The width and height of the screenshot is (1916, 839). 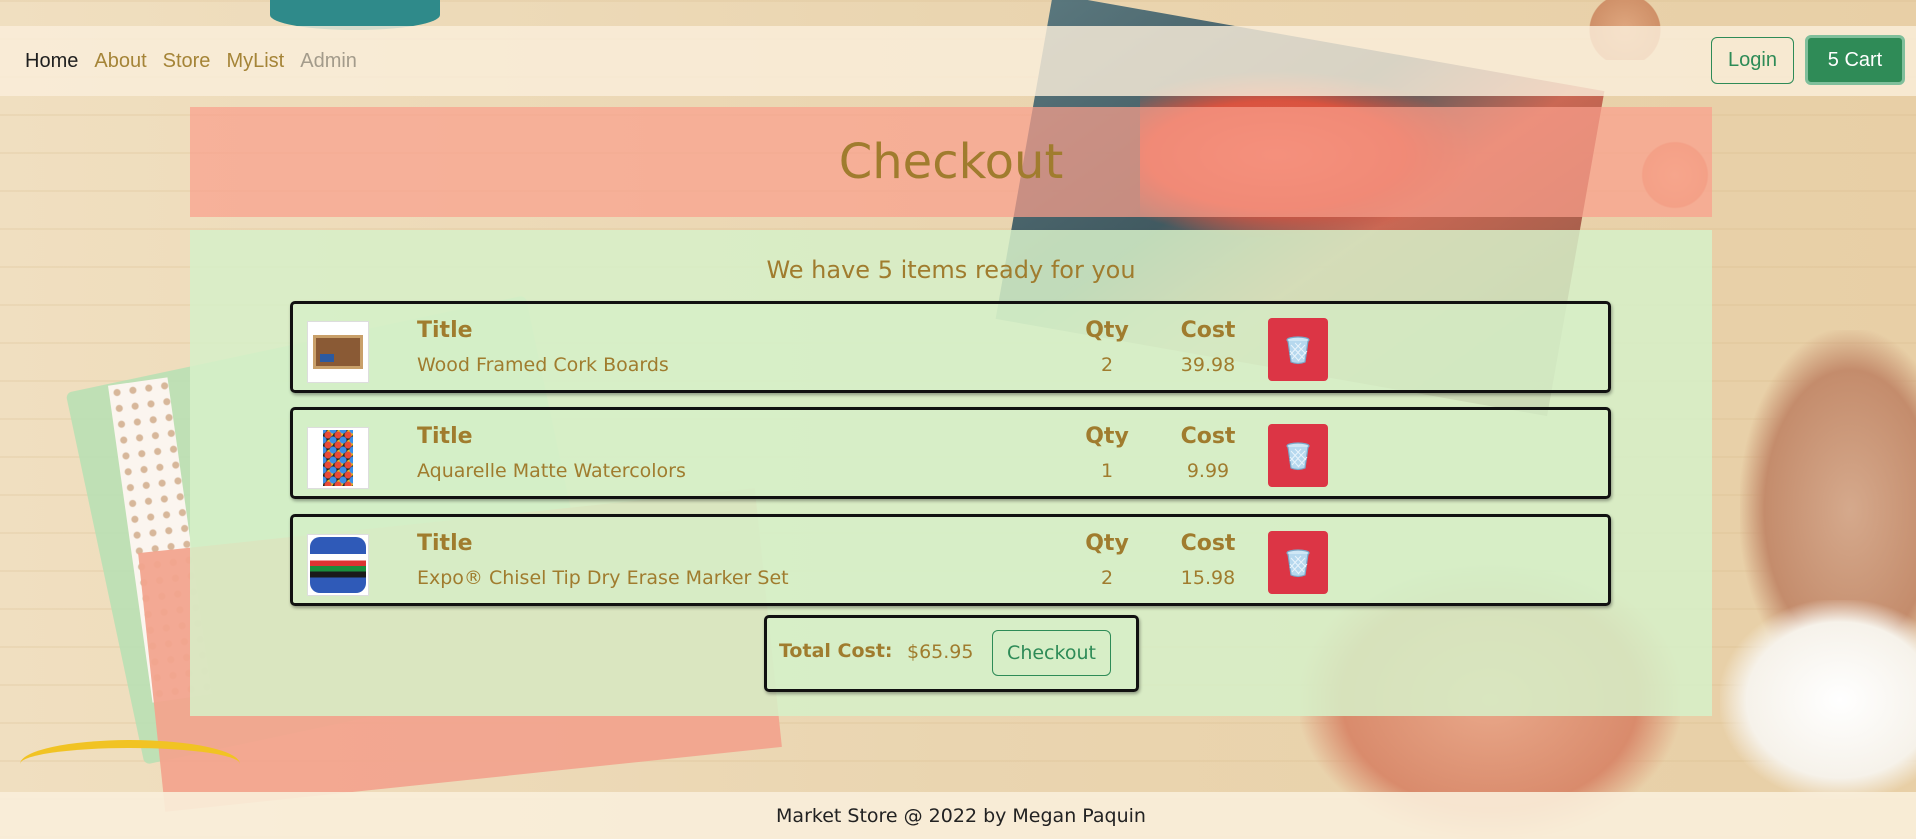 I want to click on nav-link-store: Store, so click(x=187, y=61).